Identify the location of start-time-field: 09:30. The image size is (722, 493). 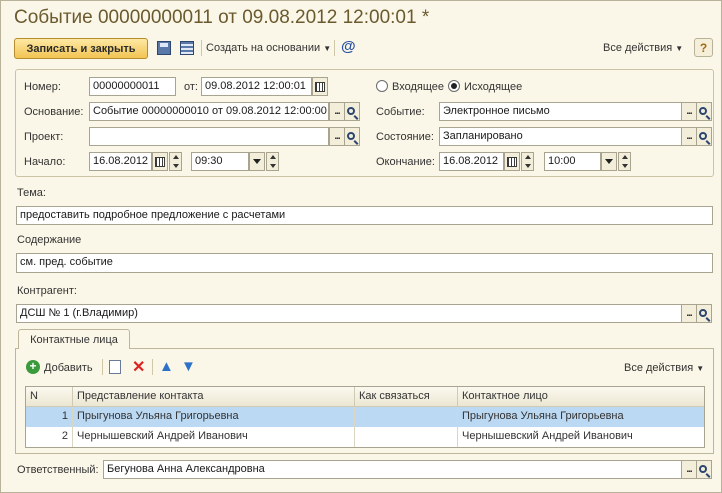
(220, 161).